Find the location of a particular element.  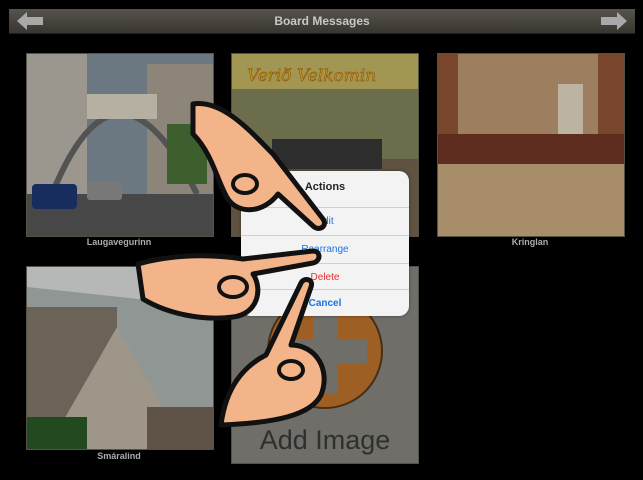

arrow-right-icon is located at coordinates (614, 21).